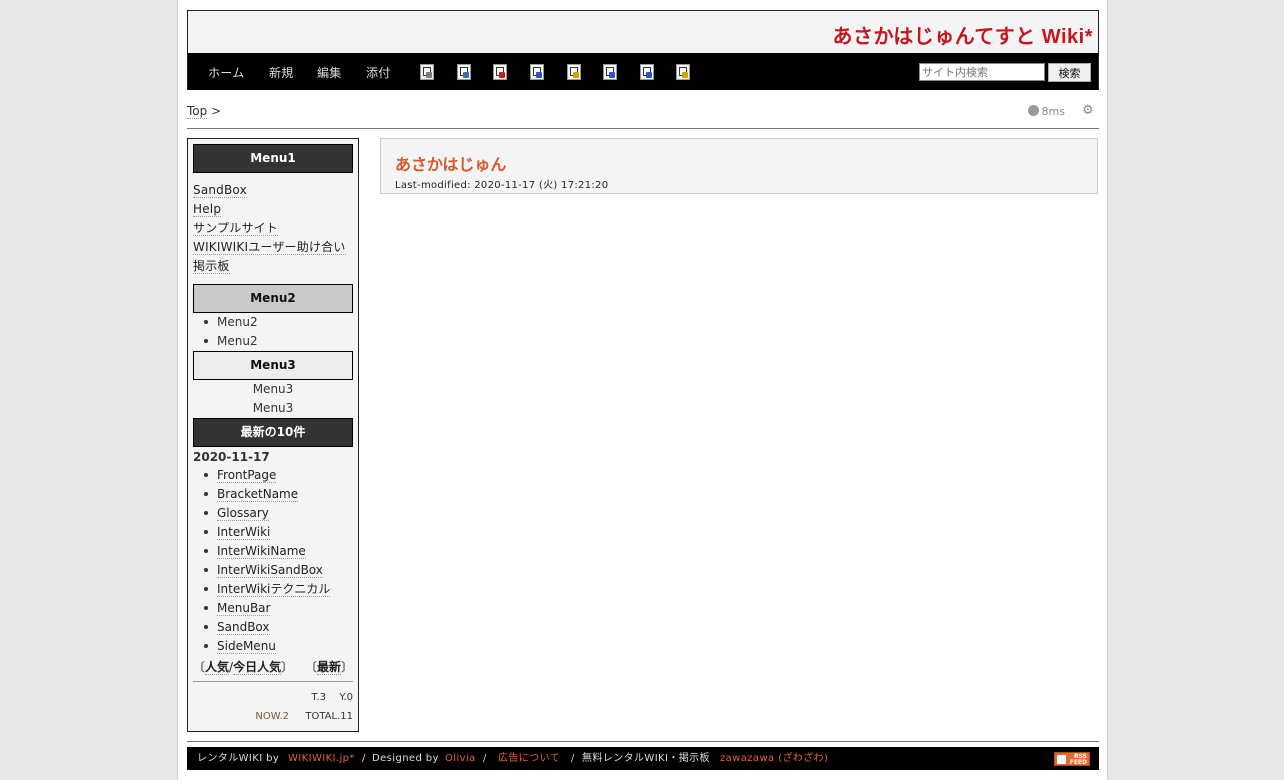 The height and width of the screenshot is (780, 1284). I want to click on search-input, so click(982, 72).